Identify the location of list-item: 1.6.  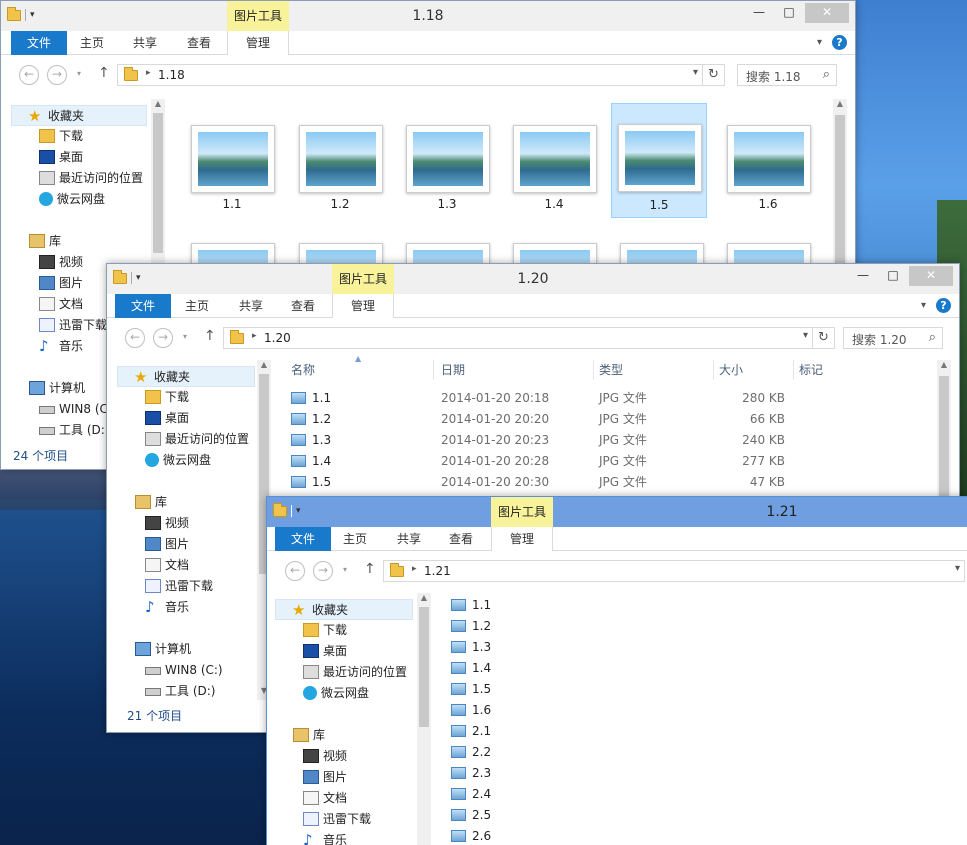
(471, 710).